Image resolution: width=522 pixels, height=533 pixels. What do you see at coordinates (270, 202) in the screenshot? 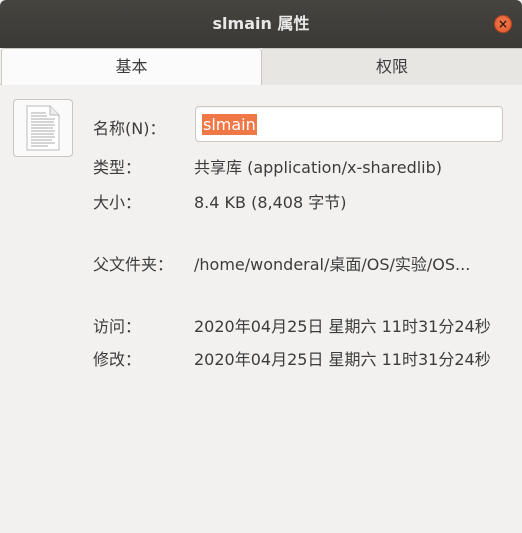
I see `size-value: 8.4 KB (8,408 字节)` at bounding box center [270, 202].